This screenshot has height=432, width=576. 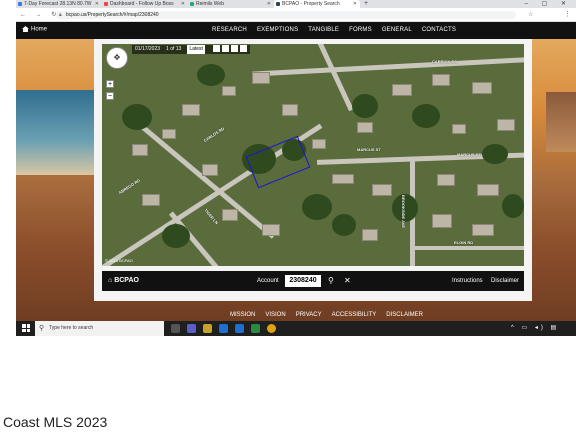 What do you see at coordinates (278, 4) in the screenshot?
I see `bcpao-favicon-icon` at bounding box center [278, 4].